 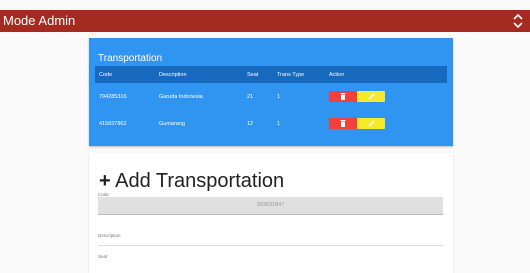 I want to click on seat-label: Seat, so click(x=103, y=256).